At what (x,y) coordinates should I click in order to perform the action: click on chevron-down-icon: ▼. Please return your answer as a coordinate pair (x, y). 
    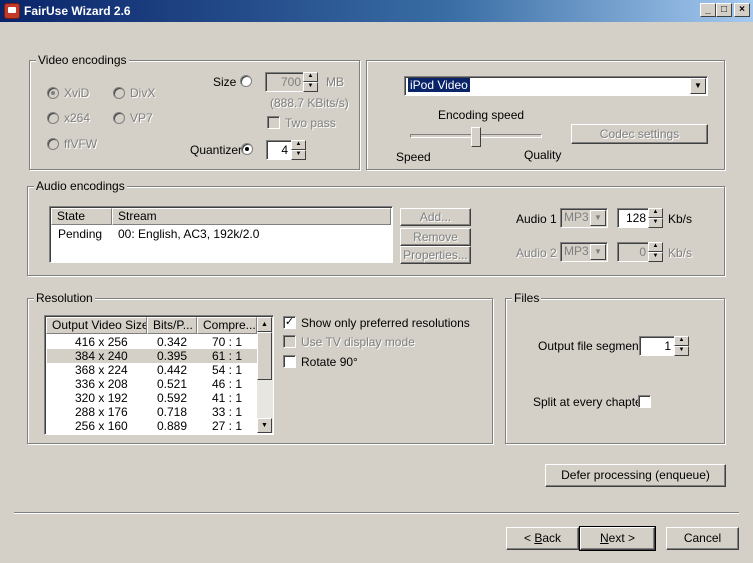
    Looking at the image, I should click on (598, 218).